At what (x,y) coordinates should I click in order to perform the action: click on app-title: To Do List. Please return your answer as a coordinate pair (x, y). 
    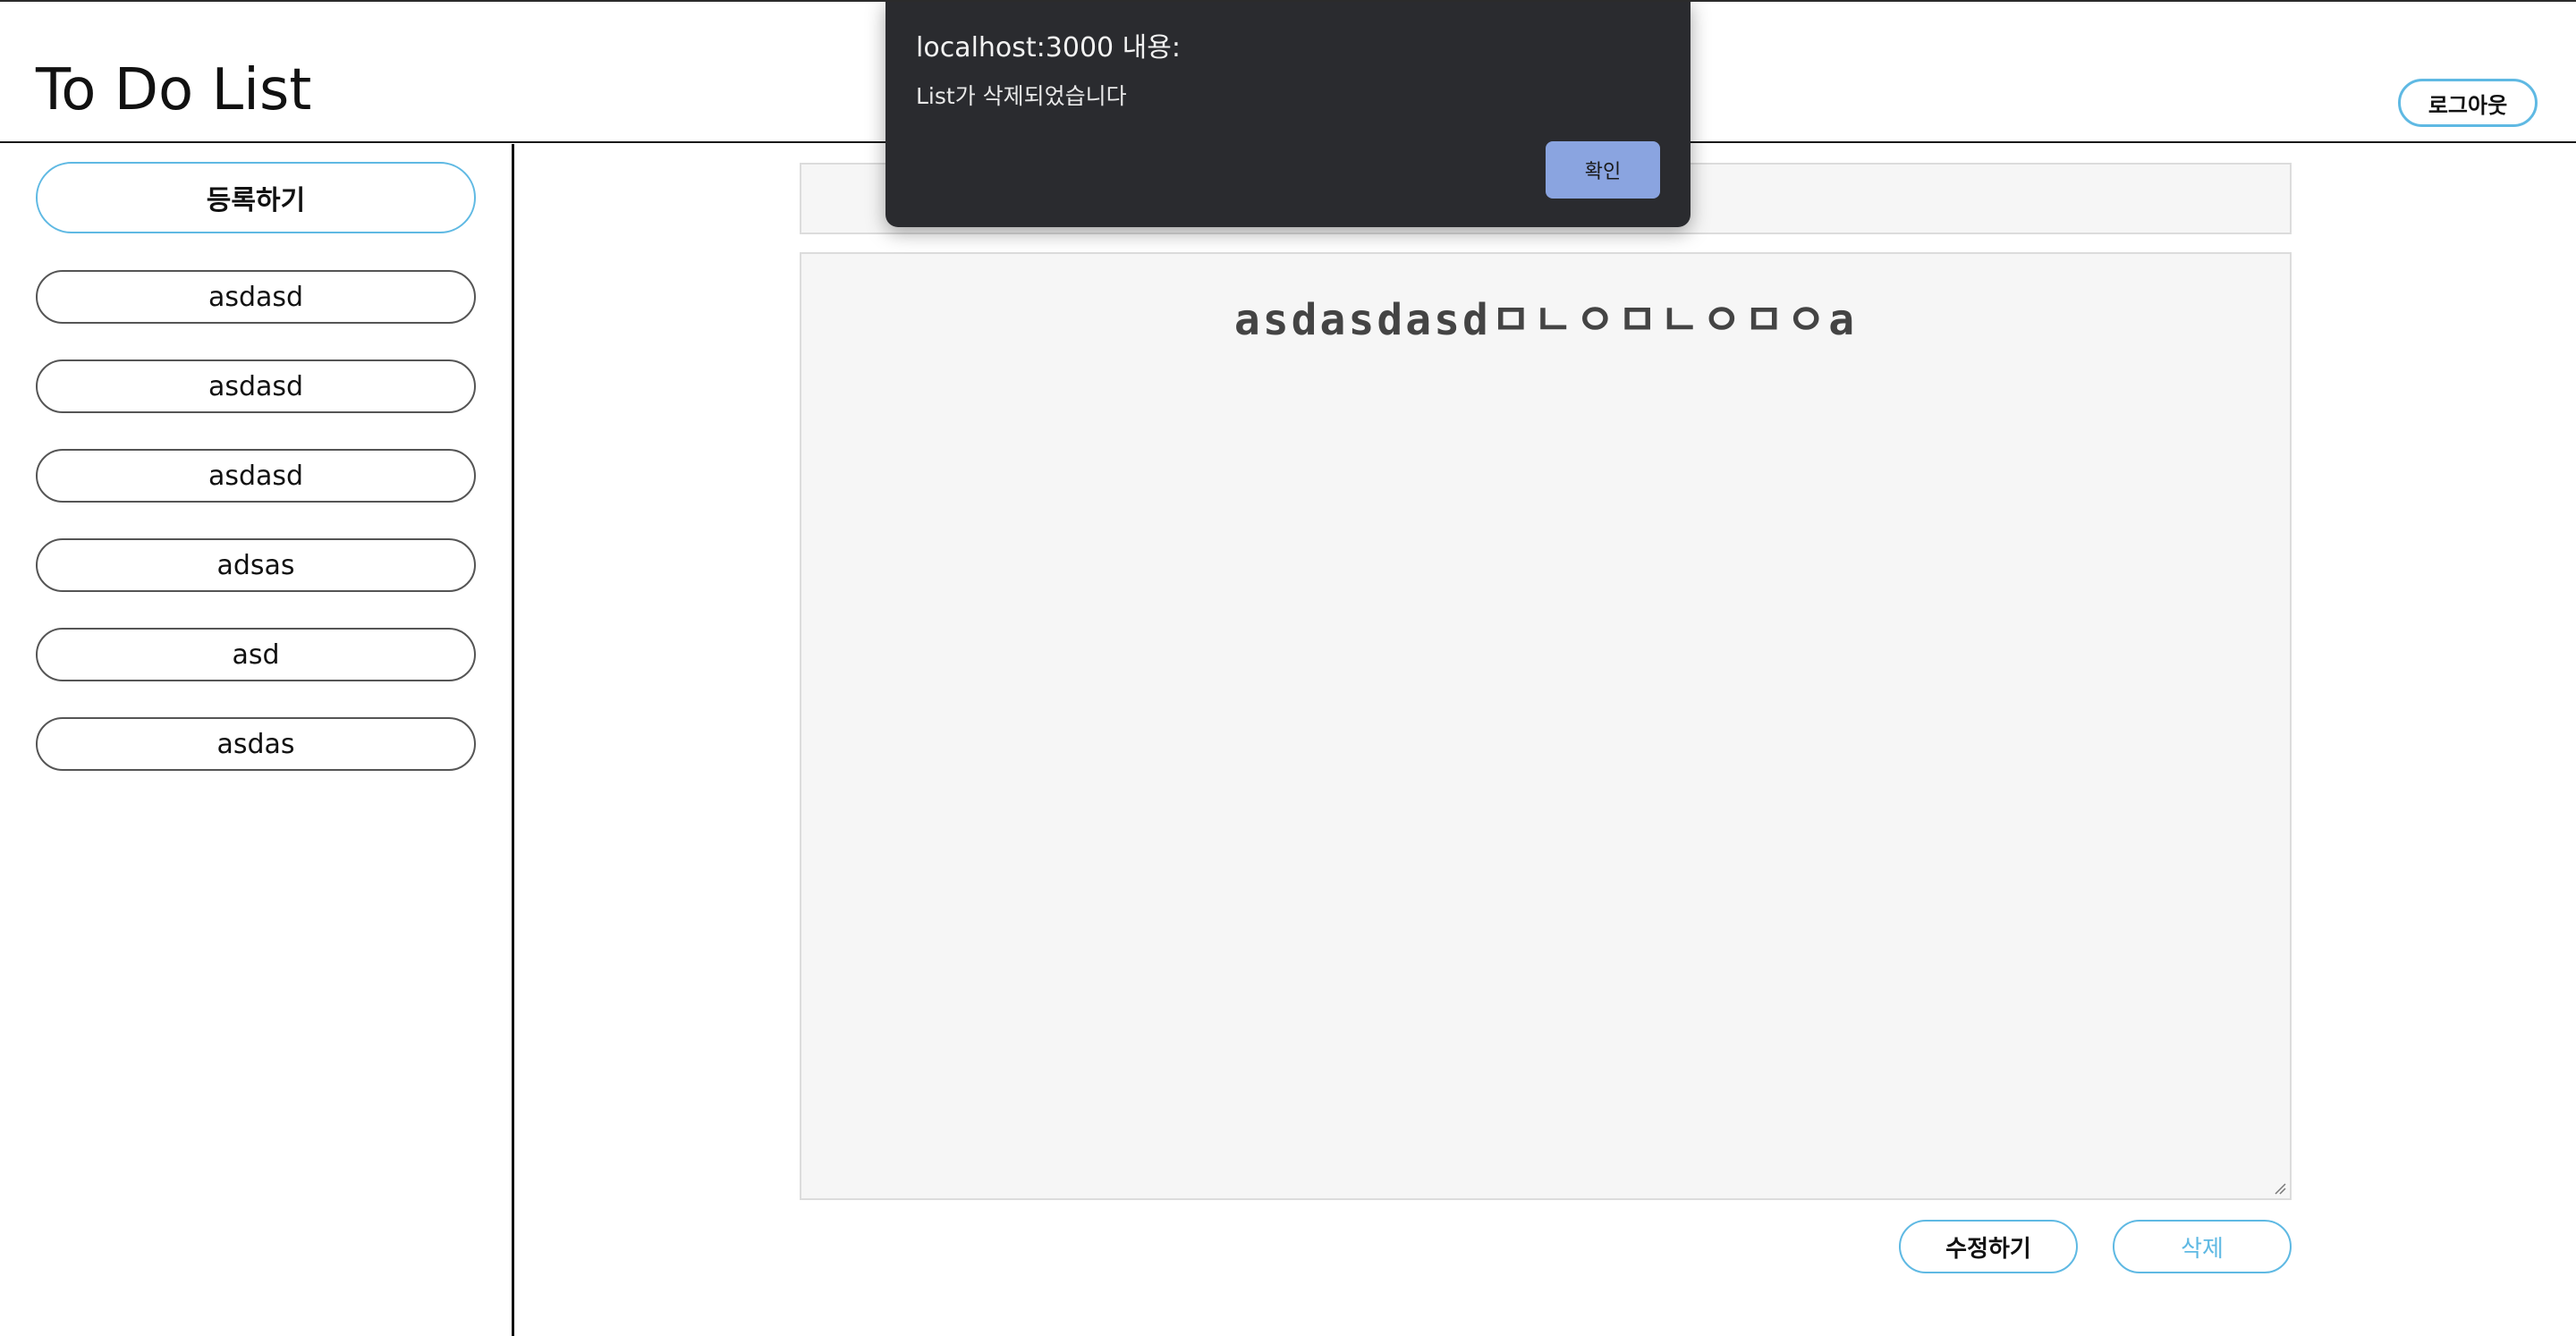
    Looking at the image, I should click on (174, 90).